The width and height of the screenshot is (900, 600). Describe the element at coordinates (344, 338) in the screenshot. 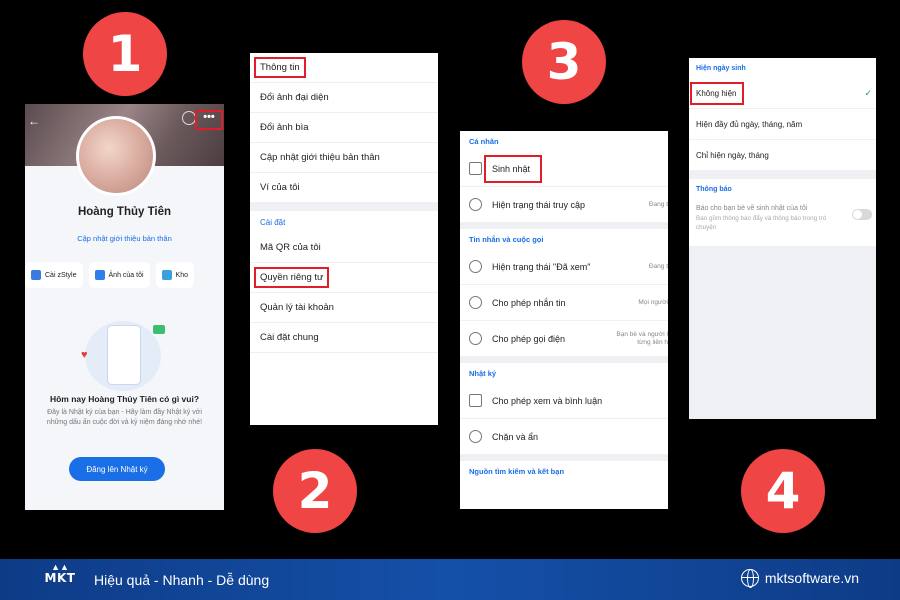

I see `menu-item-general: Cài đặt chung` at that location.